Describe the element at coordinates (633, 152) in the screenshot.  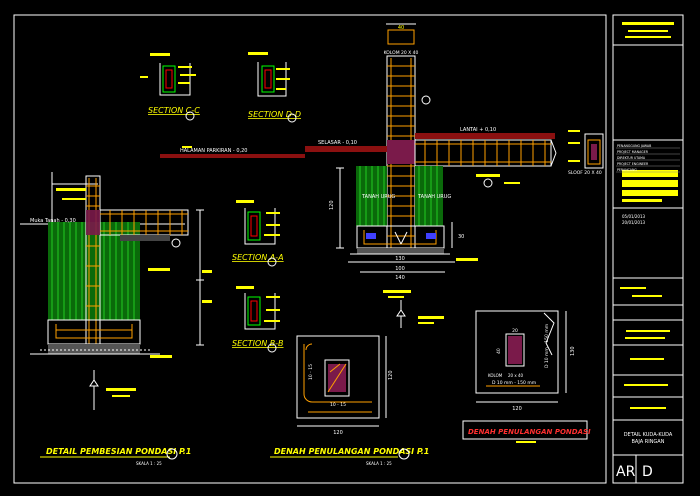
I see `title-block-row-label: PROJECT MANAGER` at that location.